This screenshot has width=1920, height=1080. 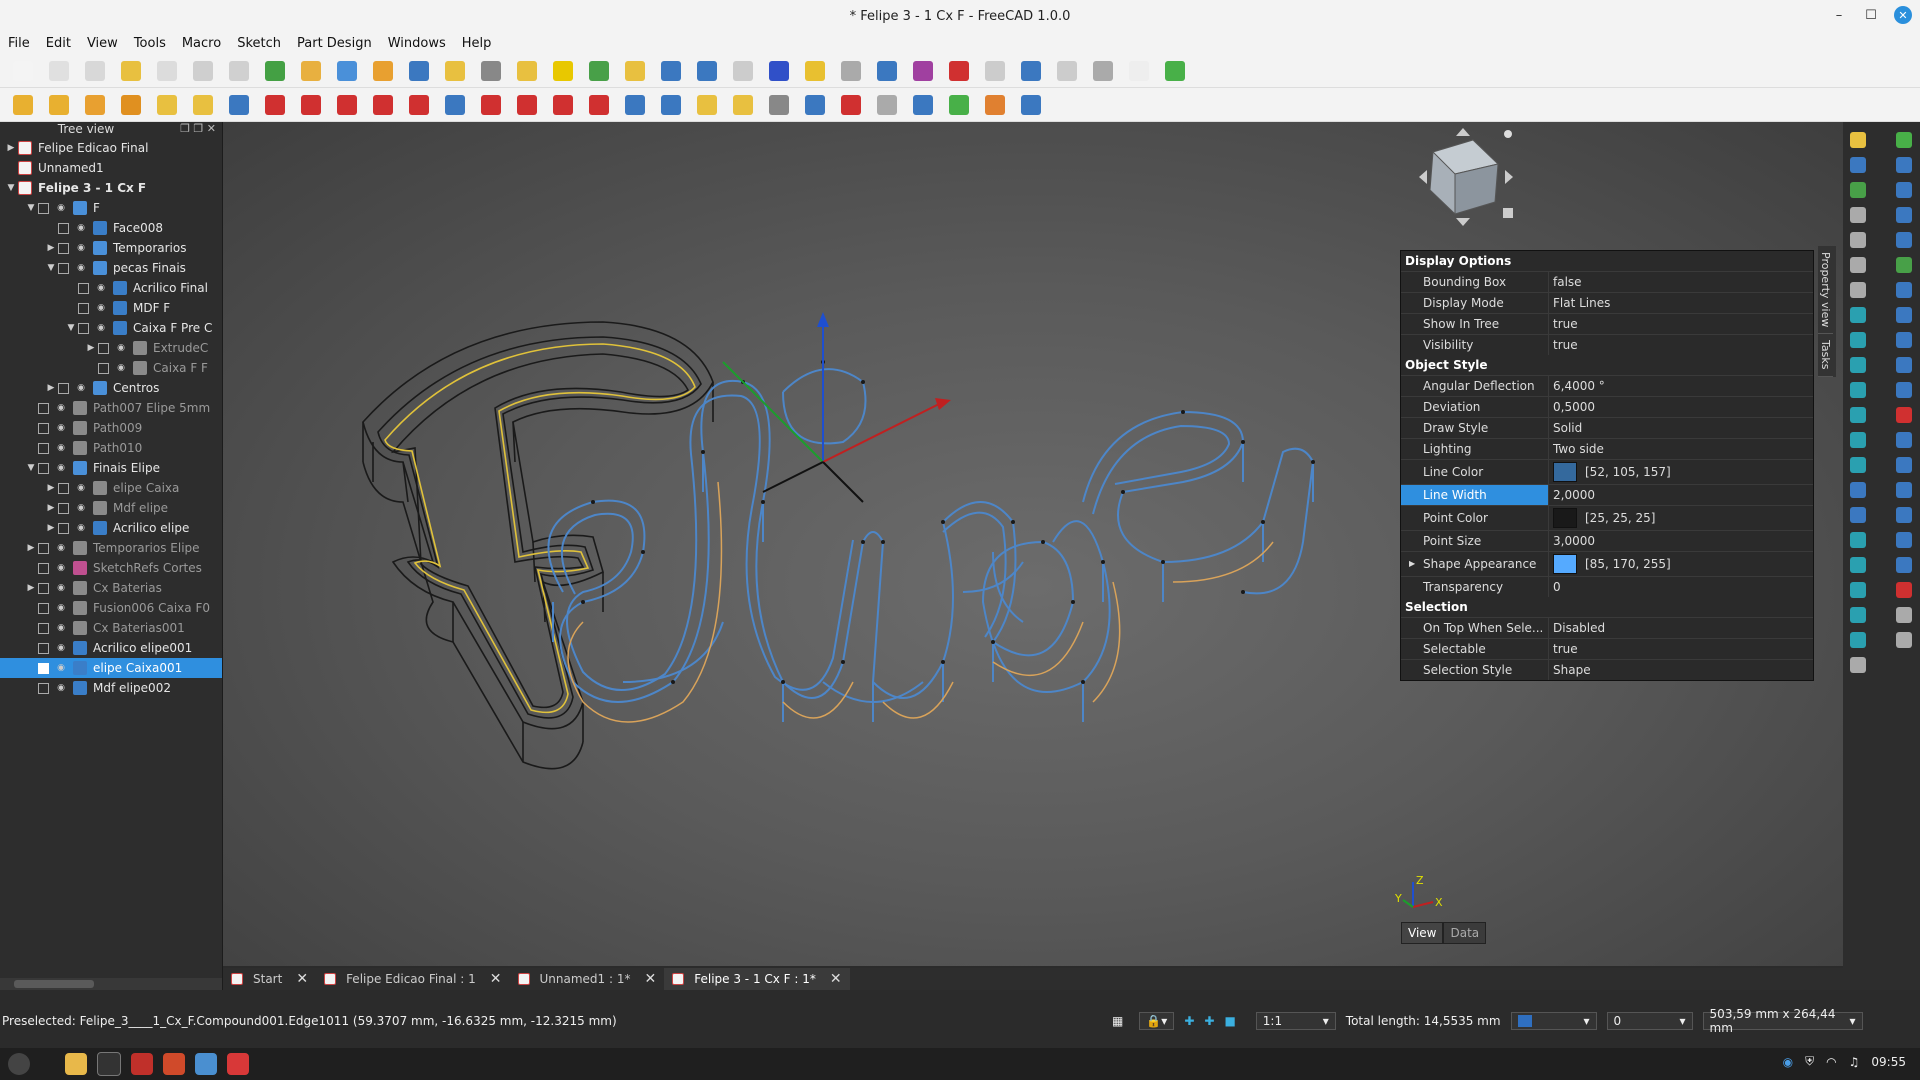 I want to click on tree-item: ▶ ◉ Acrilico elipe, so click(x=111, y=528).